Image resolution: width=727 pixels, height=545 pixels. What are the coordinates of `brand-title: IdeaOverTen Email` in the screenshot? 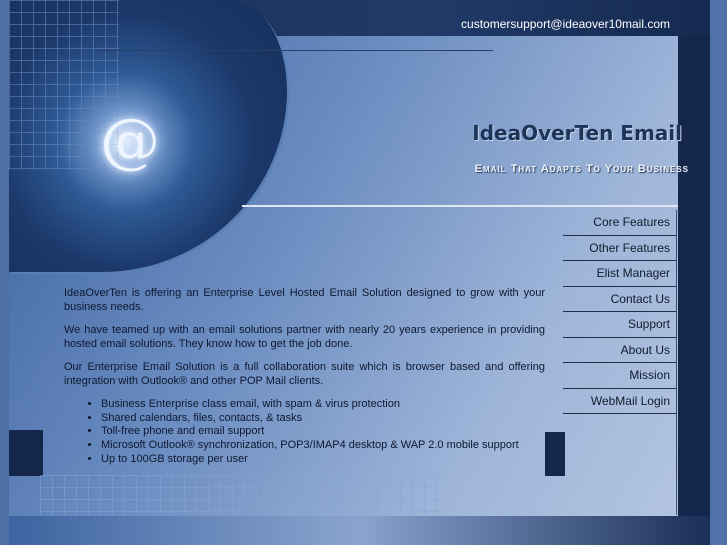 It's located at (577, 133).